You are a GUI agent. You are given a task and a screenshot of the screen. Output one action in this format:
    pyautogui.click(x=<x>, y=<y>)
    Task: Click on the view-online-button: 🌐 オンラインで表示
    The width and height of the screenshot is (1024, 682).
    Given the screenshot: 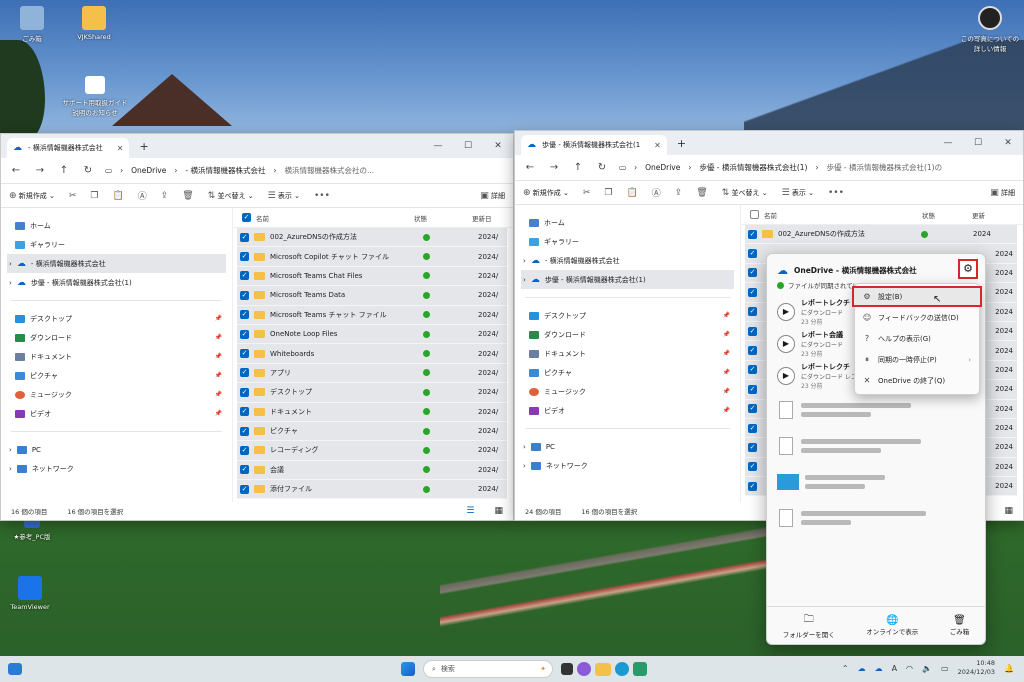 What is the action you would take?
    pyautogui.click(x=892, y=625)
    